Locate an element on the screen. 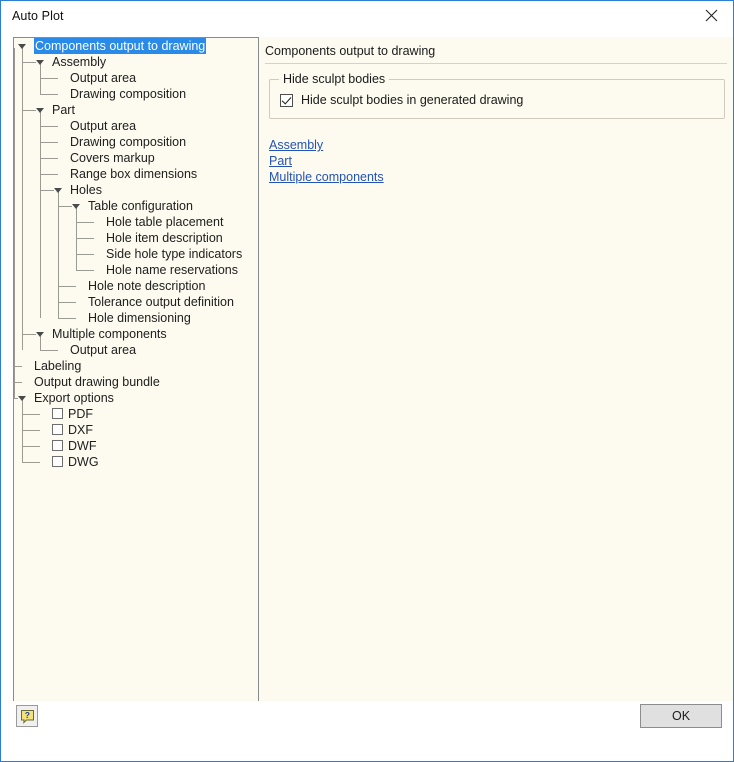 The width and height of the screenshot is (734, 762). tree-item-label: DXF is located at coordinates (80, 430).